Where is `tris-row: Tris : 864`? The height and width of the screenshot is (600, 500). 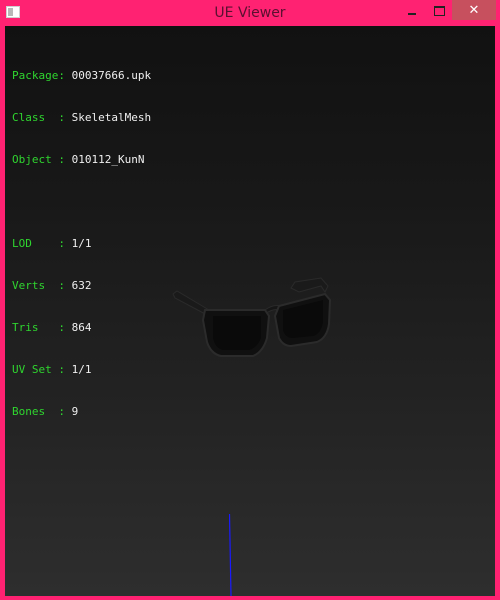 tris-row: Tris : 864 is located at coordinates (81, 328).